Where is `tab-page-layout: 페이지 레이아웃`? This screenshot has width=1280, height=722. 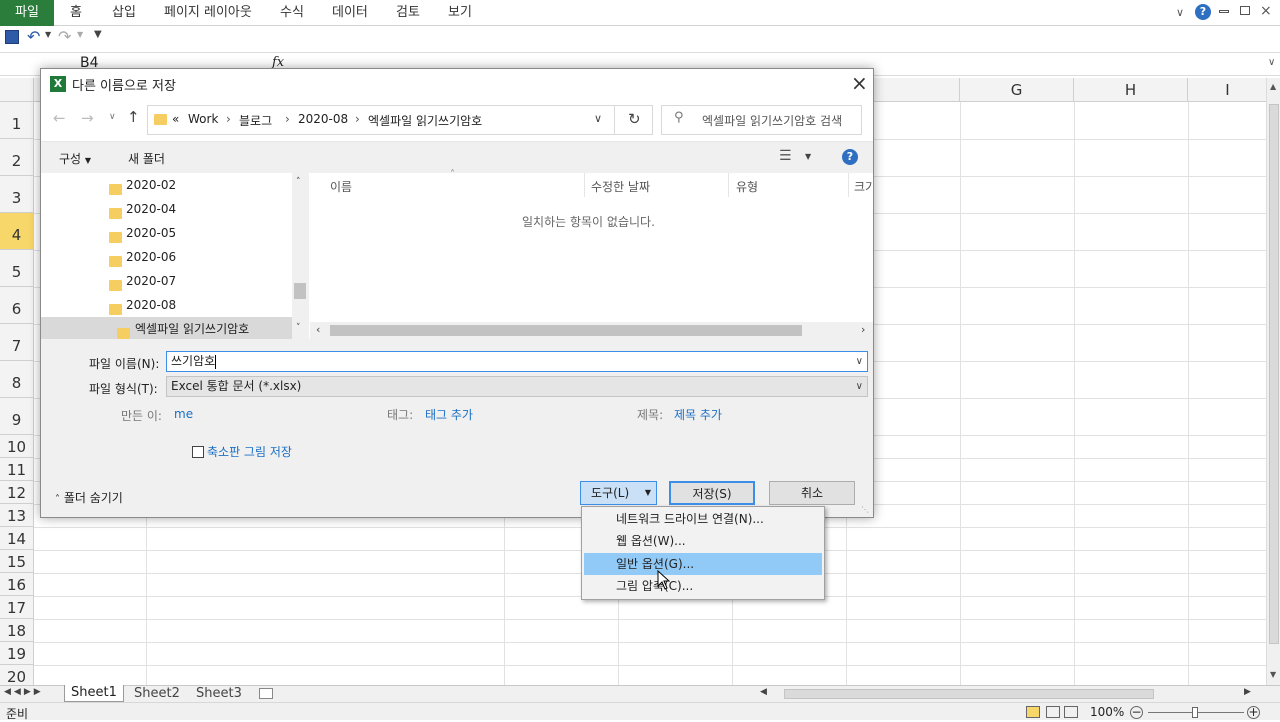
tab-page-layout: 페이지 레이아웃 is located at coordinates (208, 13).